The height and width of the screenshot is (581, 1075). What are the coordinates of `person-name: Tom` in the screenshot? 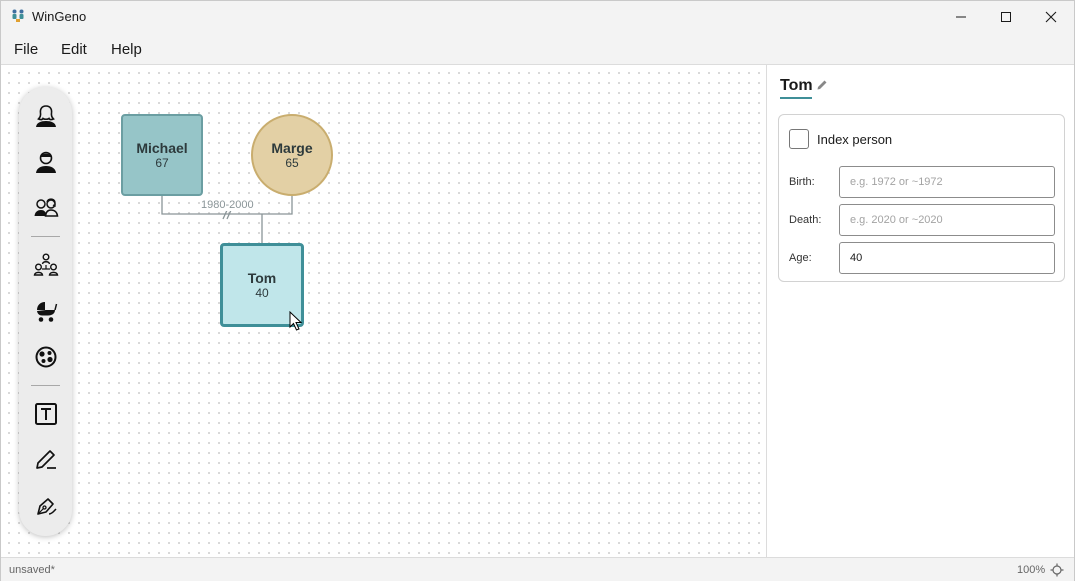 It's located at (262, 277).